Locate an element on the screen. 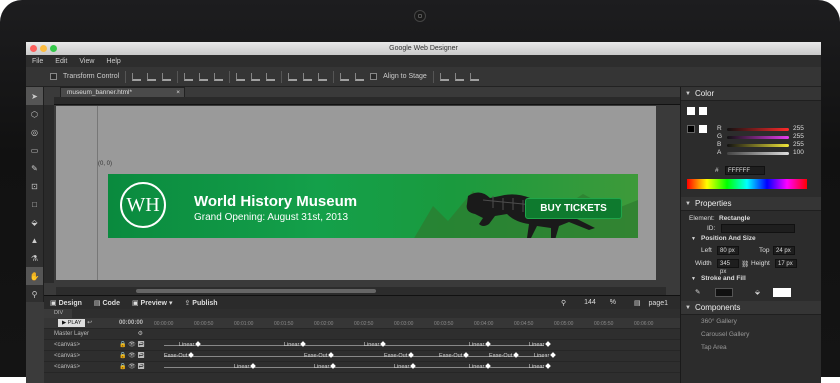  distribute-middle-icon is located at coordinates (308, 76).